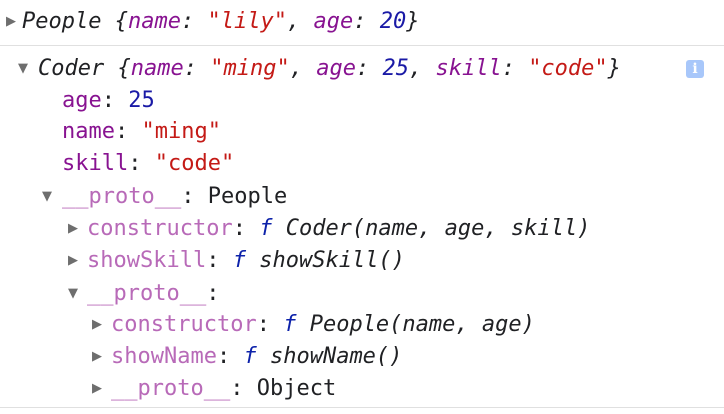 This screenshot has height=414, width=724. I want to click on property-value: "ming", so click(181, 131).